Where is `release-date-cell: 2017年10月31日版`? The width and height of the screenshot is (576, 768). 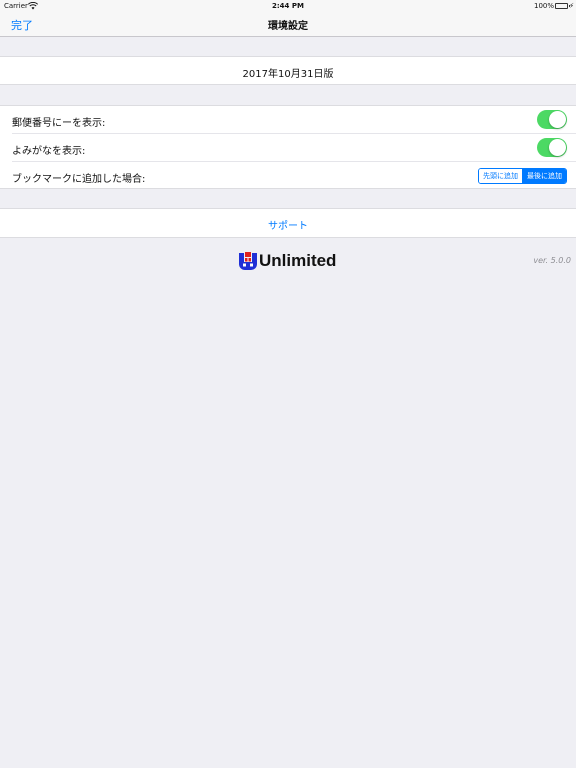 release-date-cell: 2017年10月31日版 is located at coordinates (288, 70).